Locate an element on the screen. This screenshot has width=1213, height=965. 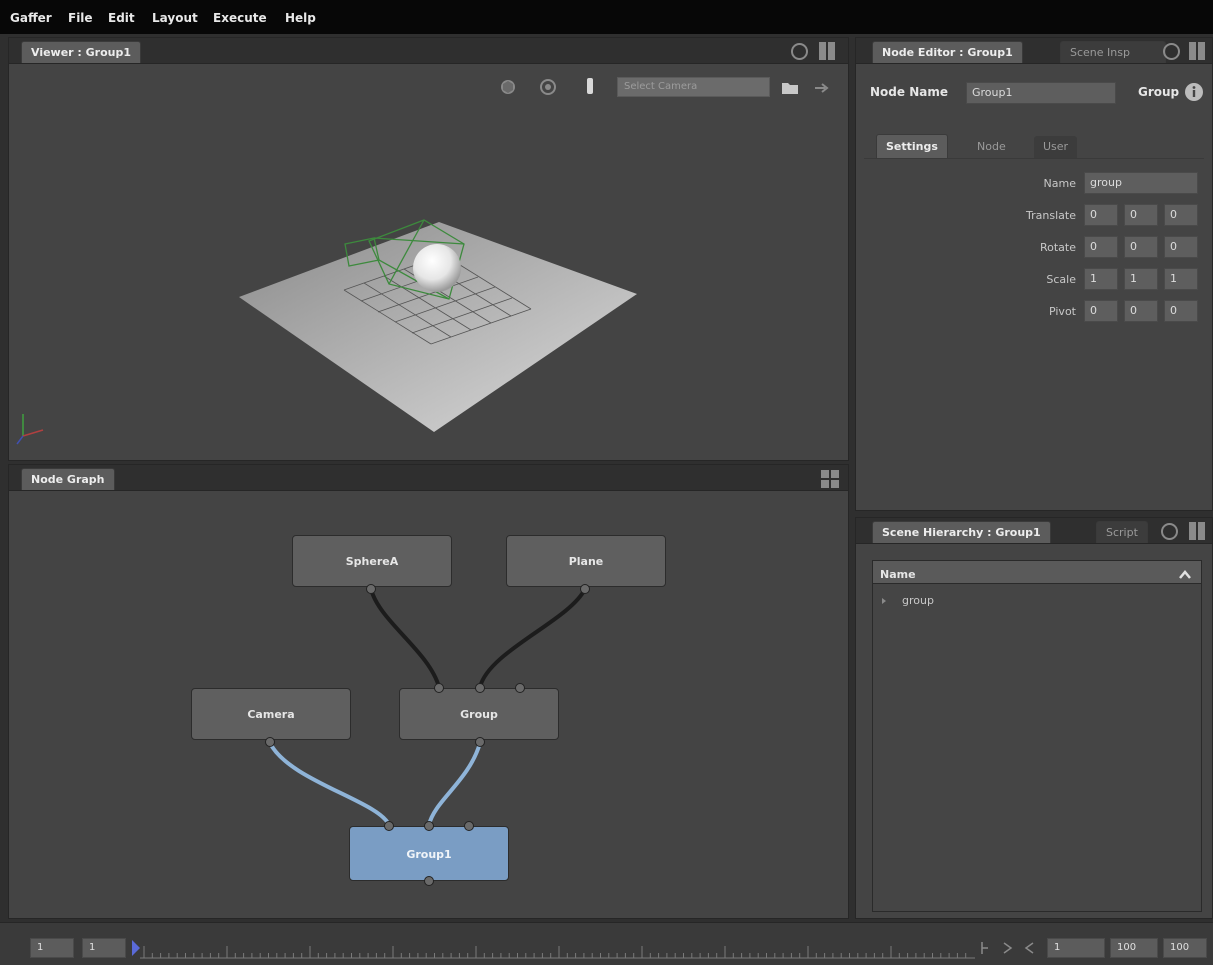
plug-group1-out is located at coordinates (429, 881).